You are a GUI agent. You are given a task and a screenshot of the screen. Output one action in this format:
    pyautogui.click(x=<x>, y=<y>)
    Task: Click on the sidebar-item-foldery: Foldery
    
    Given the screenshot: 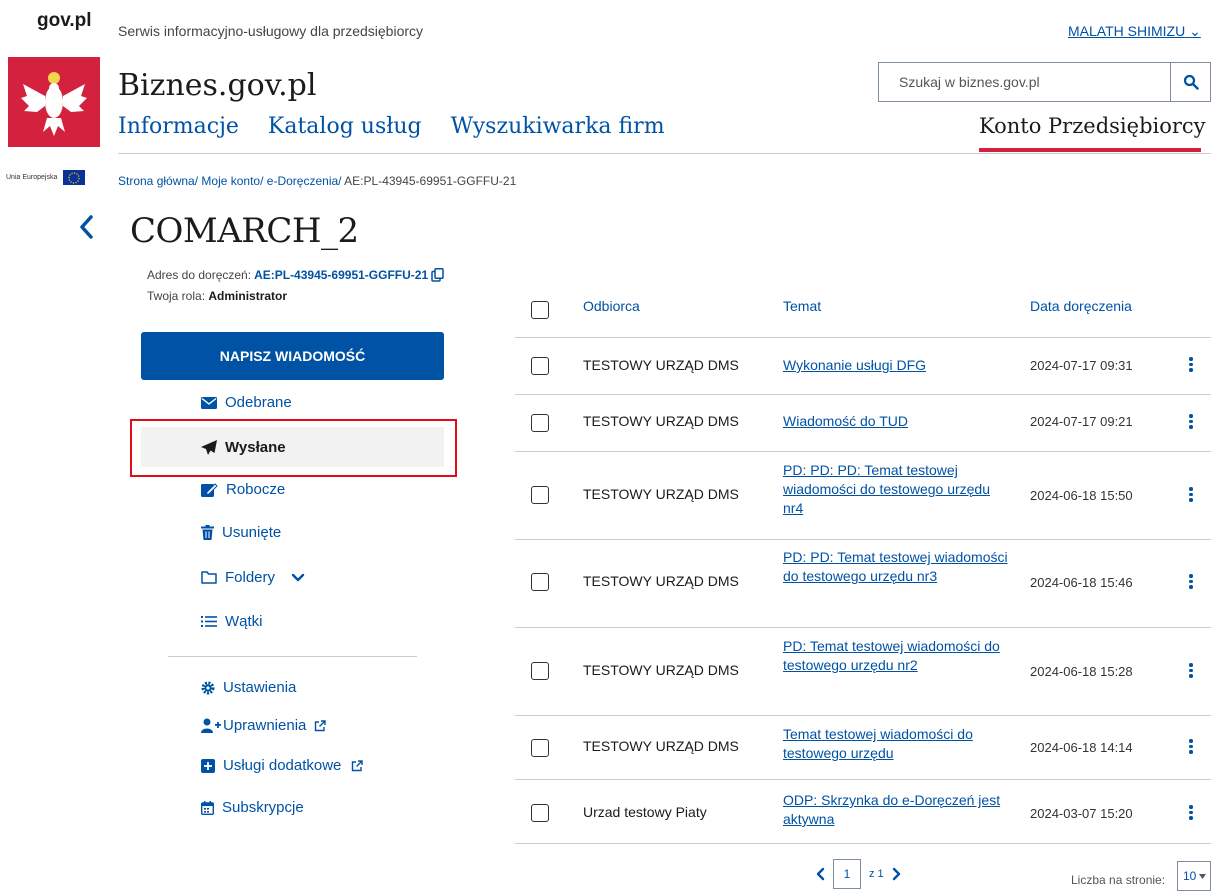 What is the action you would take?
    pyautogui.click(x=253, y=577)
    